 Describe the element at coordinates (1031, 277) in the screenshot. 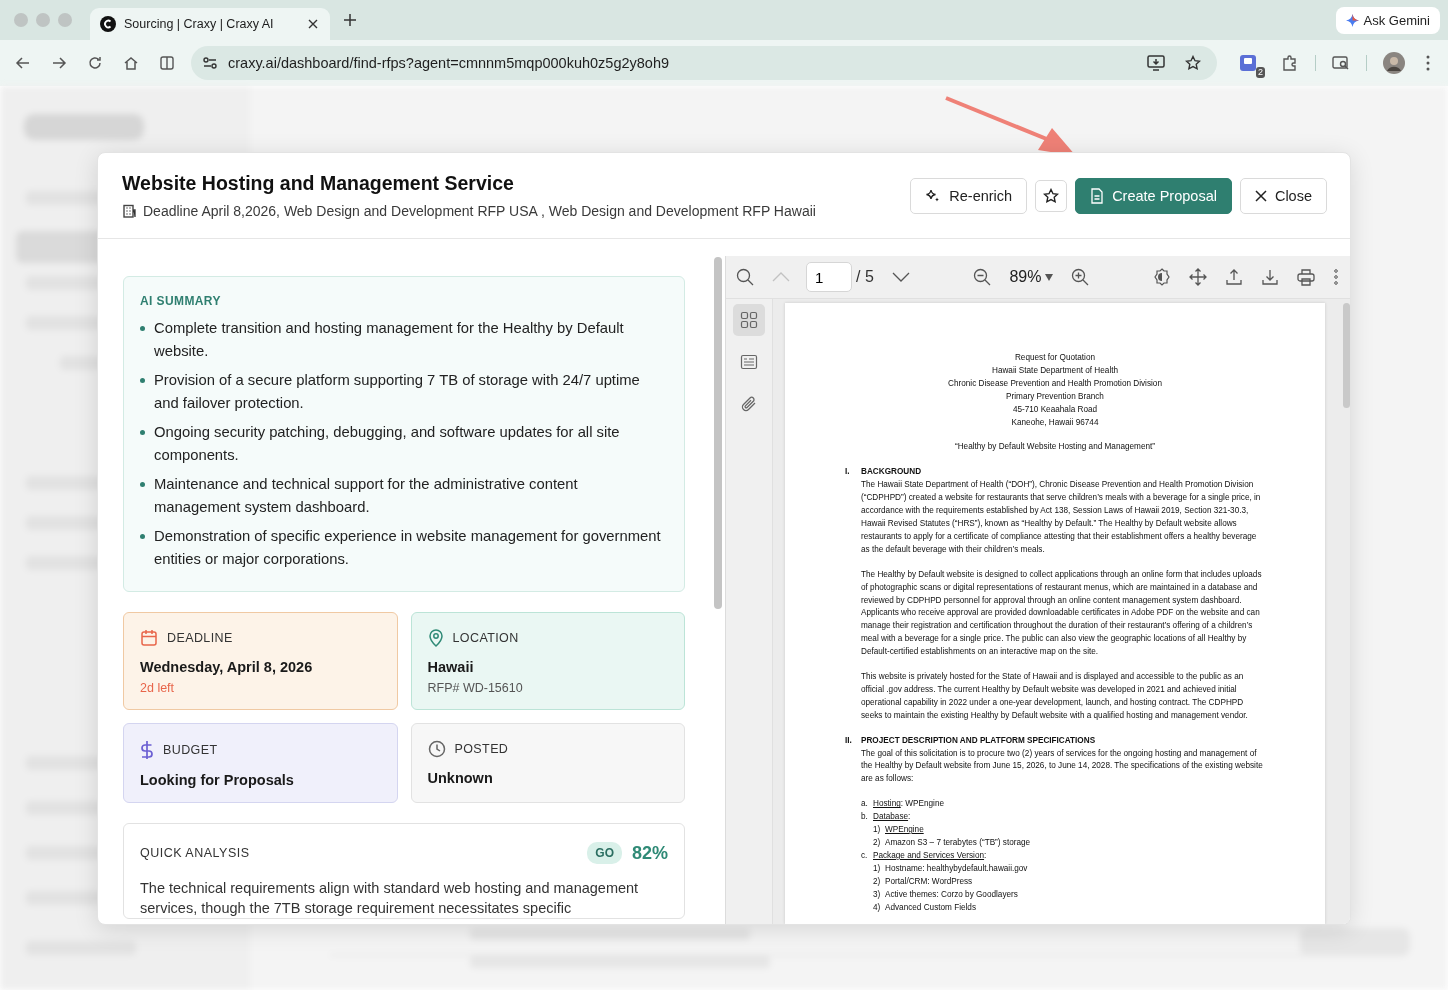

I see `zoom-dropdown: 89%` at that location.